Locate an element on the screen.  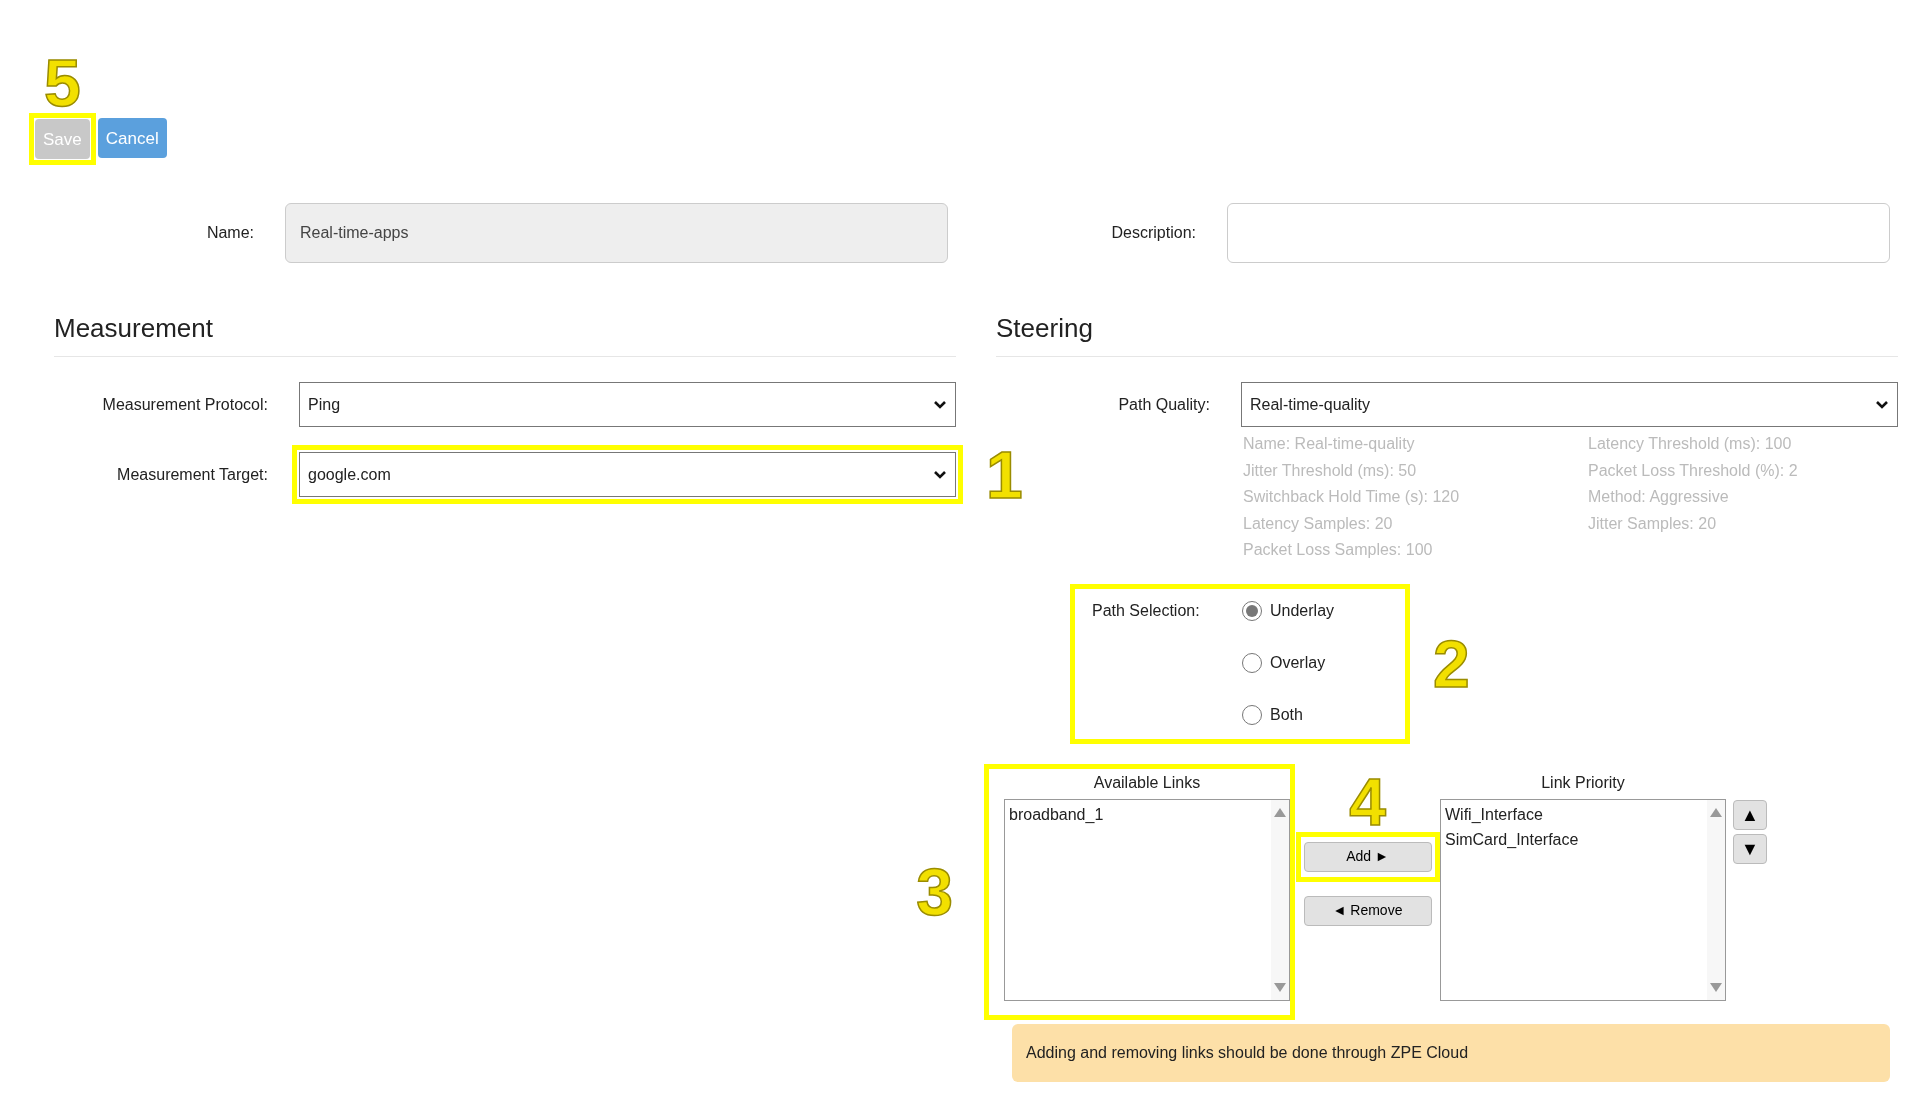
move-down-button: ▼ is located at coordinates (1750, 848).